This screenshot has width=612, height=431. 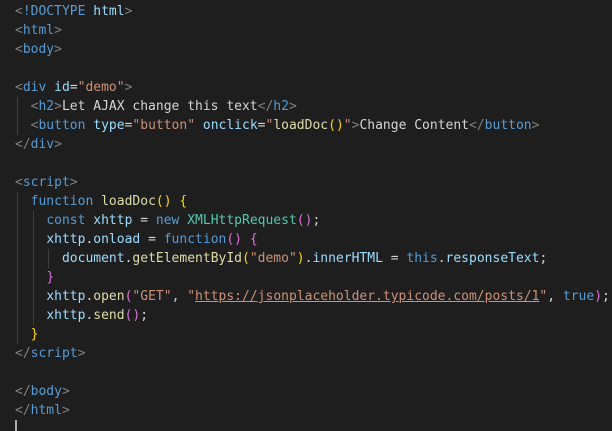 I want to click on code-line: const xhttp = new XMLHttpRequest();, so click(x=306, y=220).